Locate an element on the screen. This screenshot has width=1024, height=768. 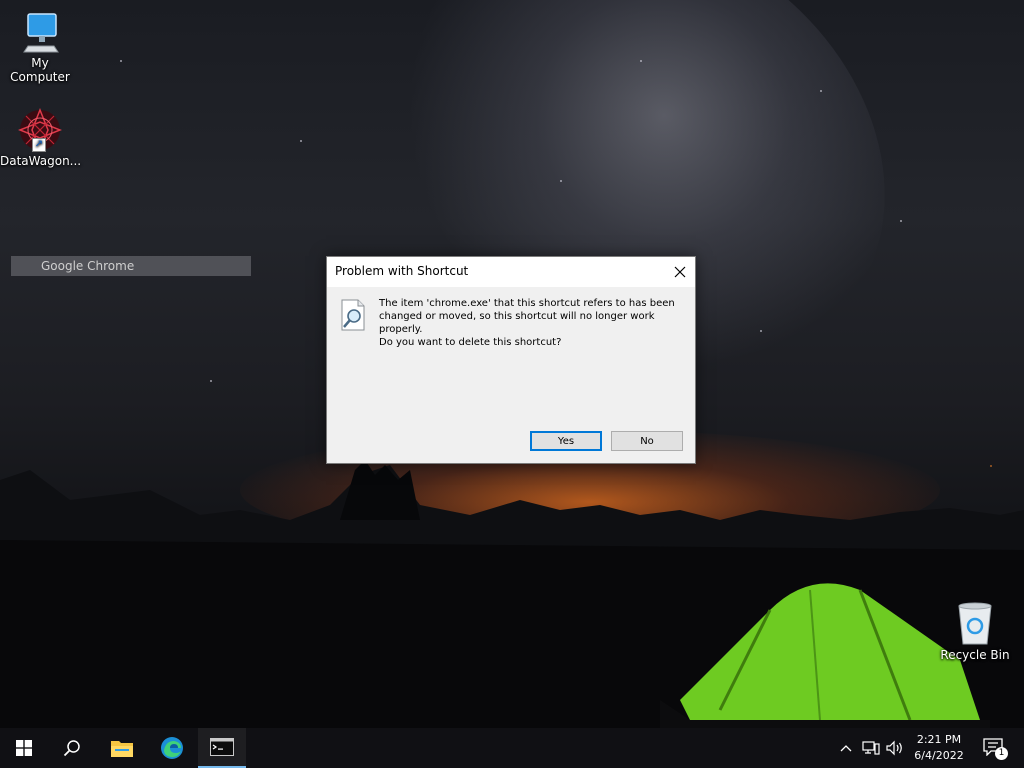
dialog-title: Problem with Shortcut is located at coordinates (402, 271).